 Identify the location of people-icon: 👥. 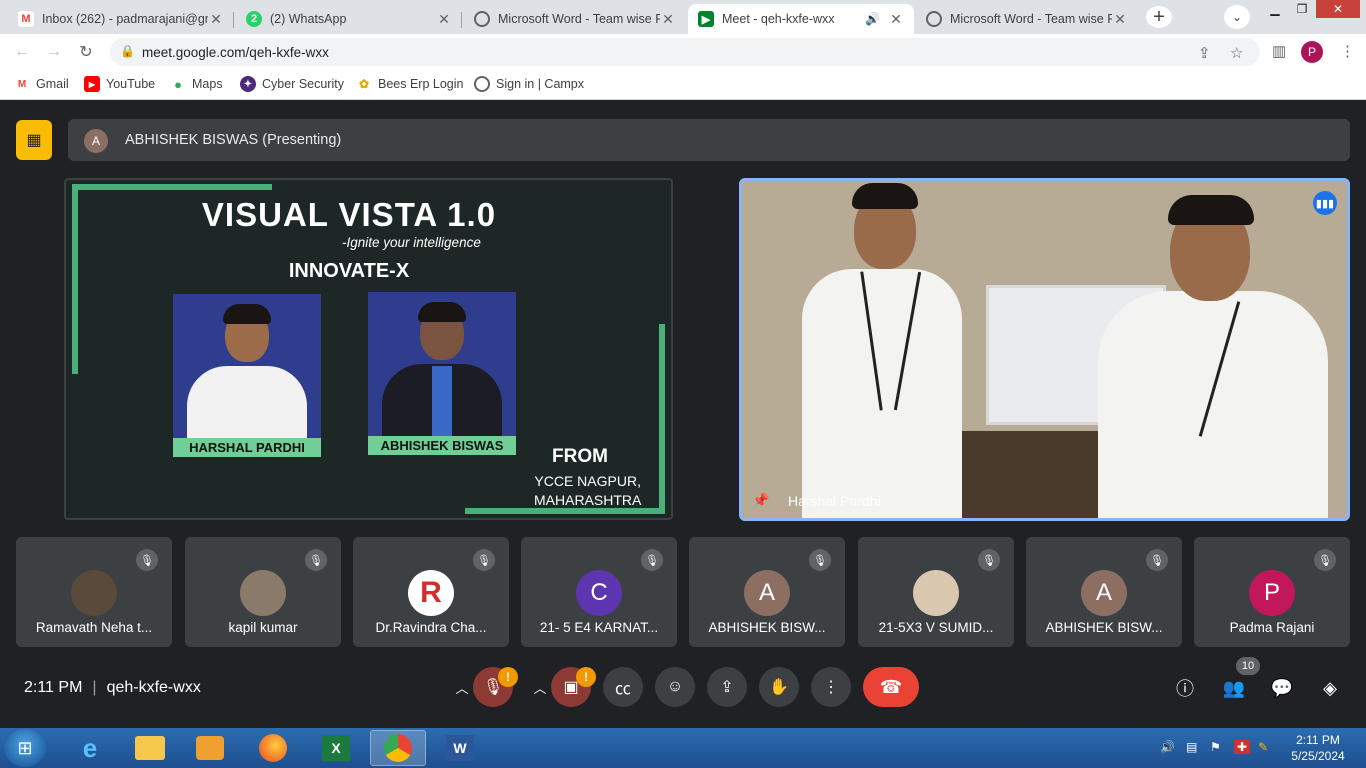
(1234, 688).